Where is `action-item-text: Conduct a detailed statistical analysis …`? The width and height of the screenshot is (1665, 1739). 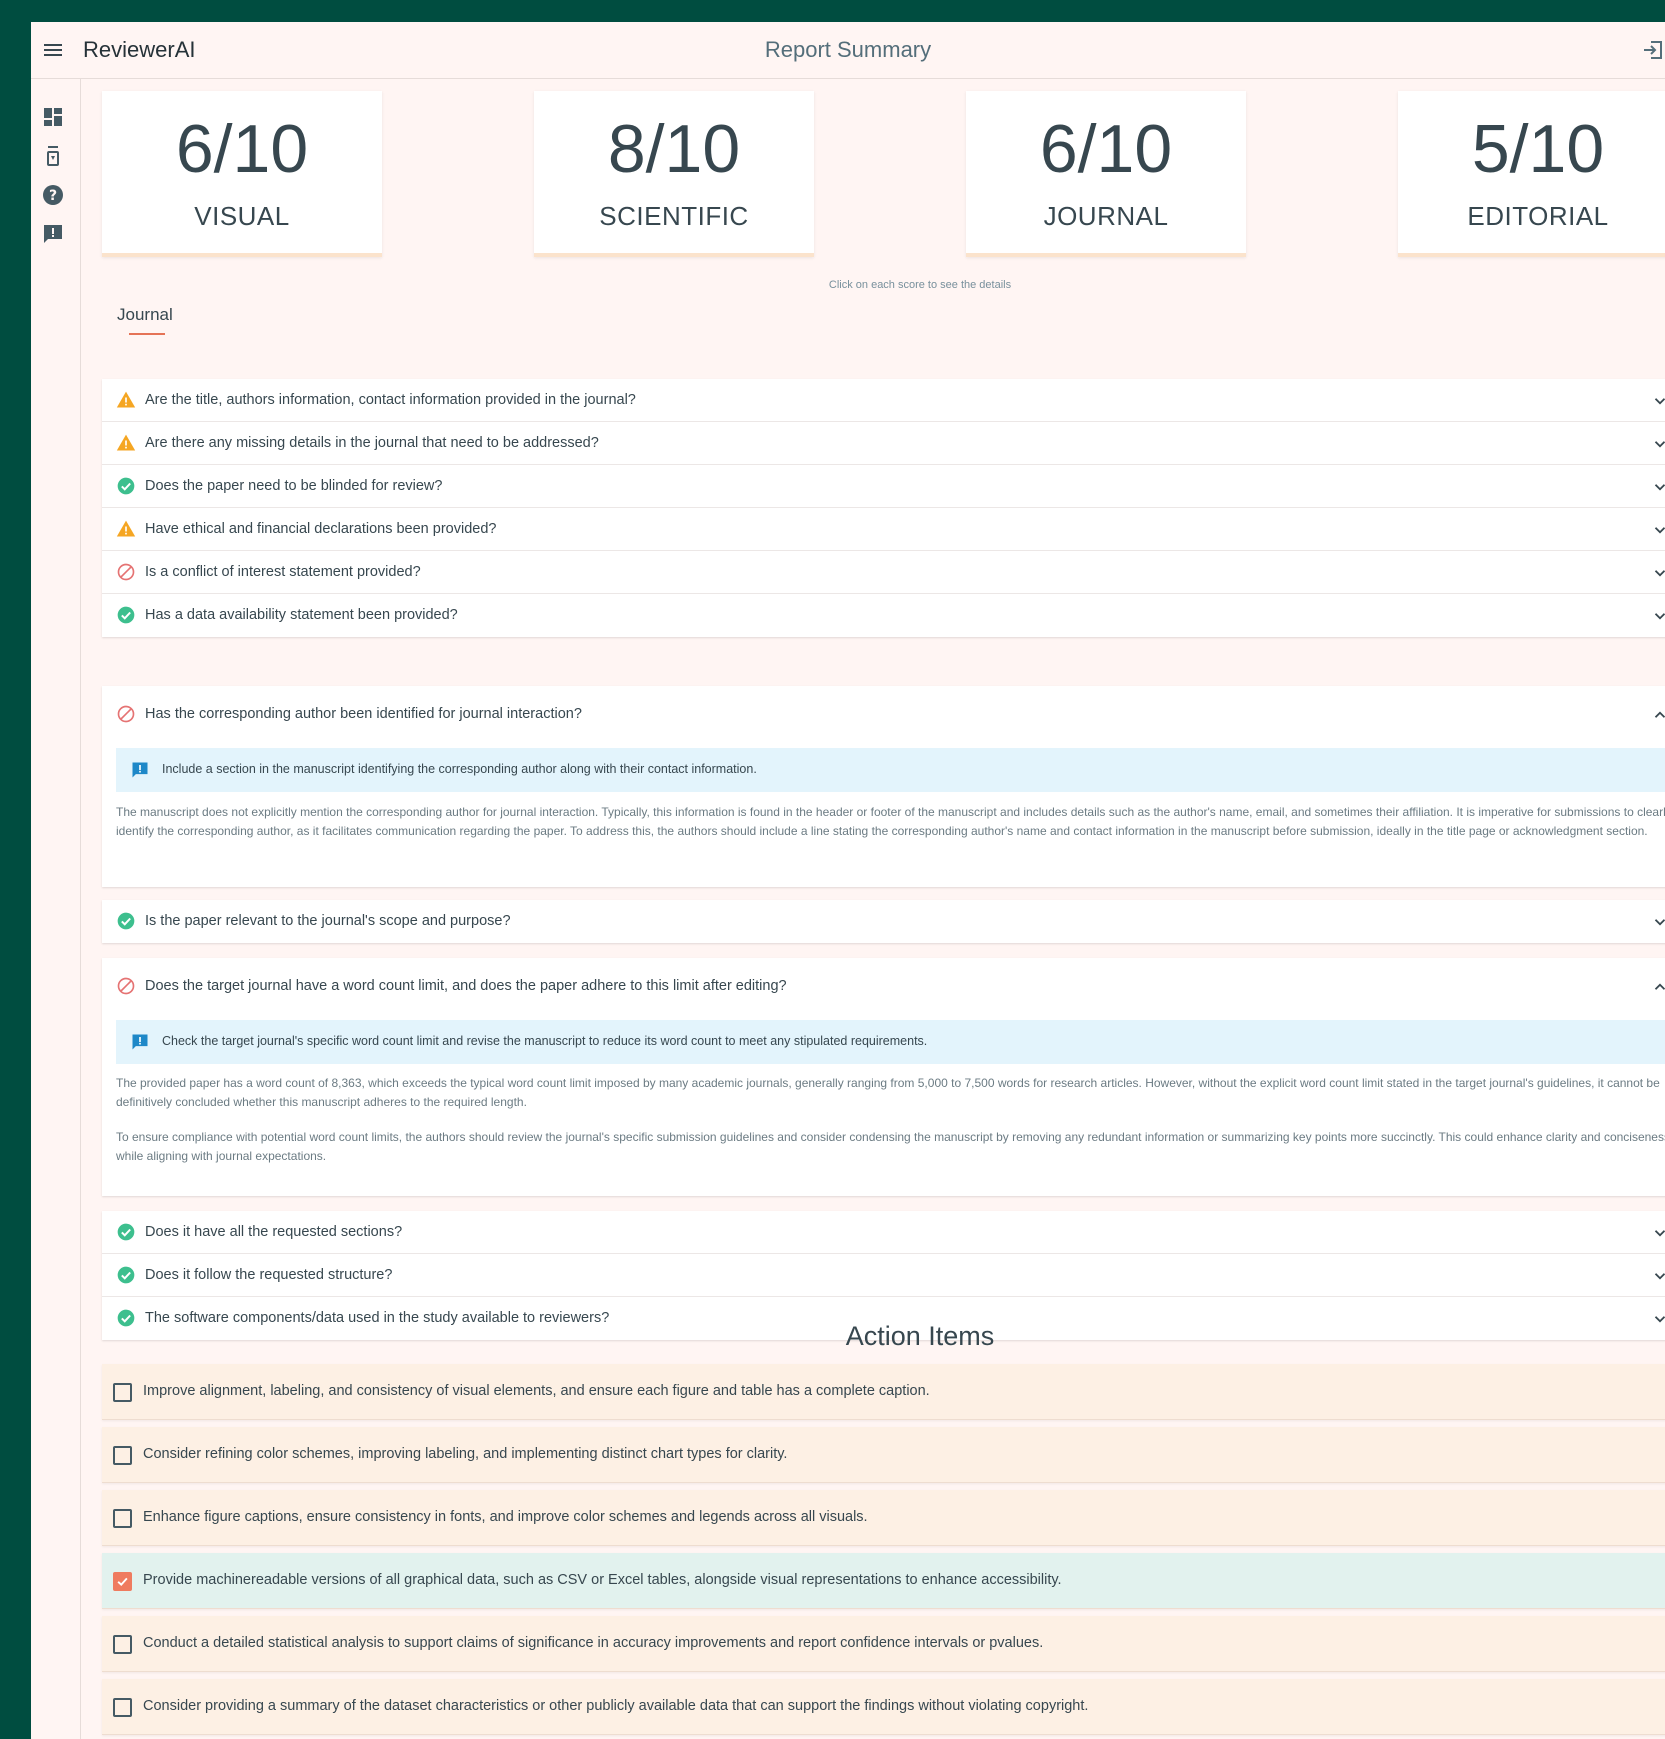 action-item-text: Conduct a detailed statistical analysis … is located at coordinates (593, 1643).